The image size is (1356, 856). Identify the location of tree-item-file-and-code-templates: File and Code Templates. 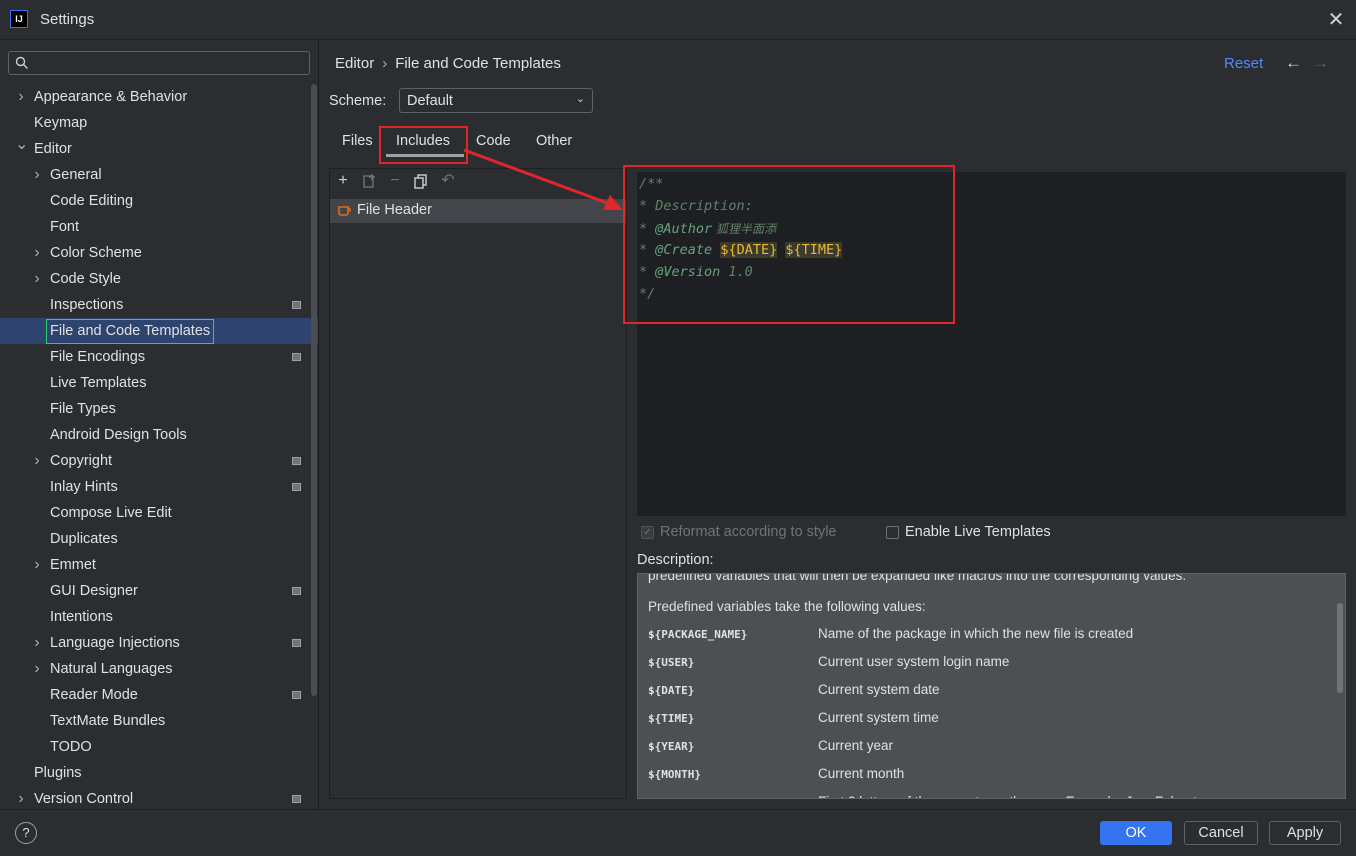
(159, 331).